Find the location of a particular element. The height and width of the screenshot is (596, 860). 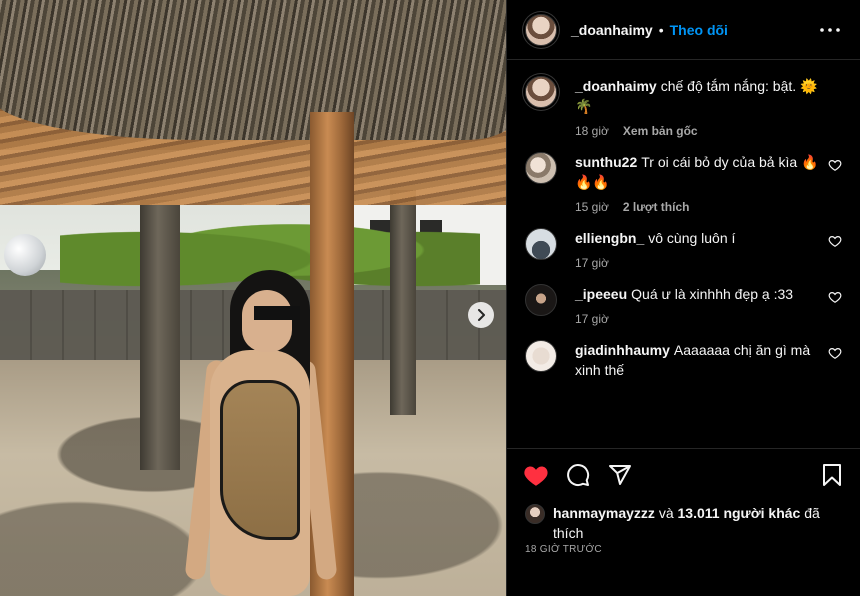

caption-username: _doanhaimy is located at coordinates (616, 86).